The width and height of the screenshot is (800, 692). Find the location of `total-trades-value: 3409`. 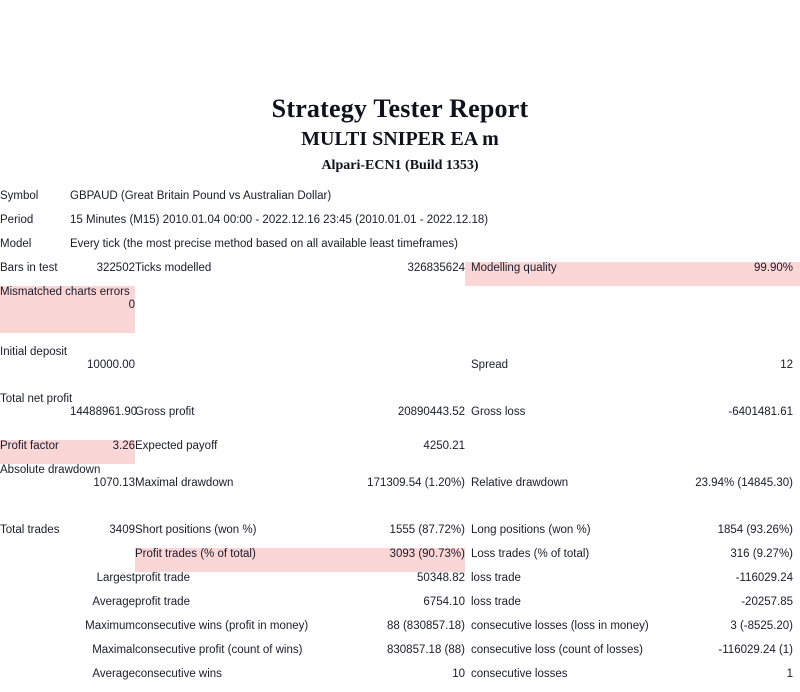

total-trades-value: 3409 is located at coordinates (122, 530).